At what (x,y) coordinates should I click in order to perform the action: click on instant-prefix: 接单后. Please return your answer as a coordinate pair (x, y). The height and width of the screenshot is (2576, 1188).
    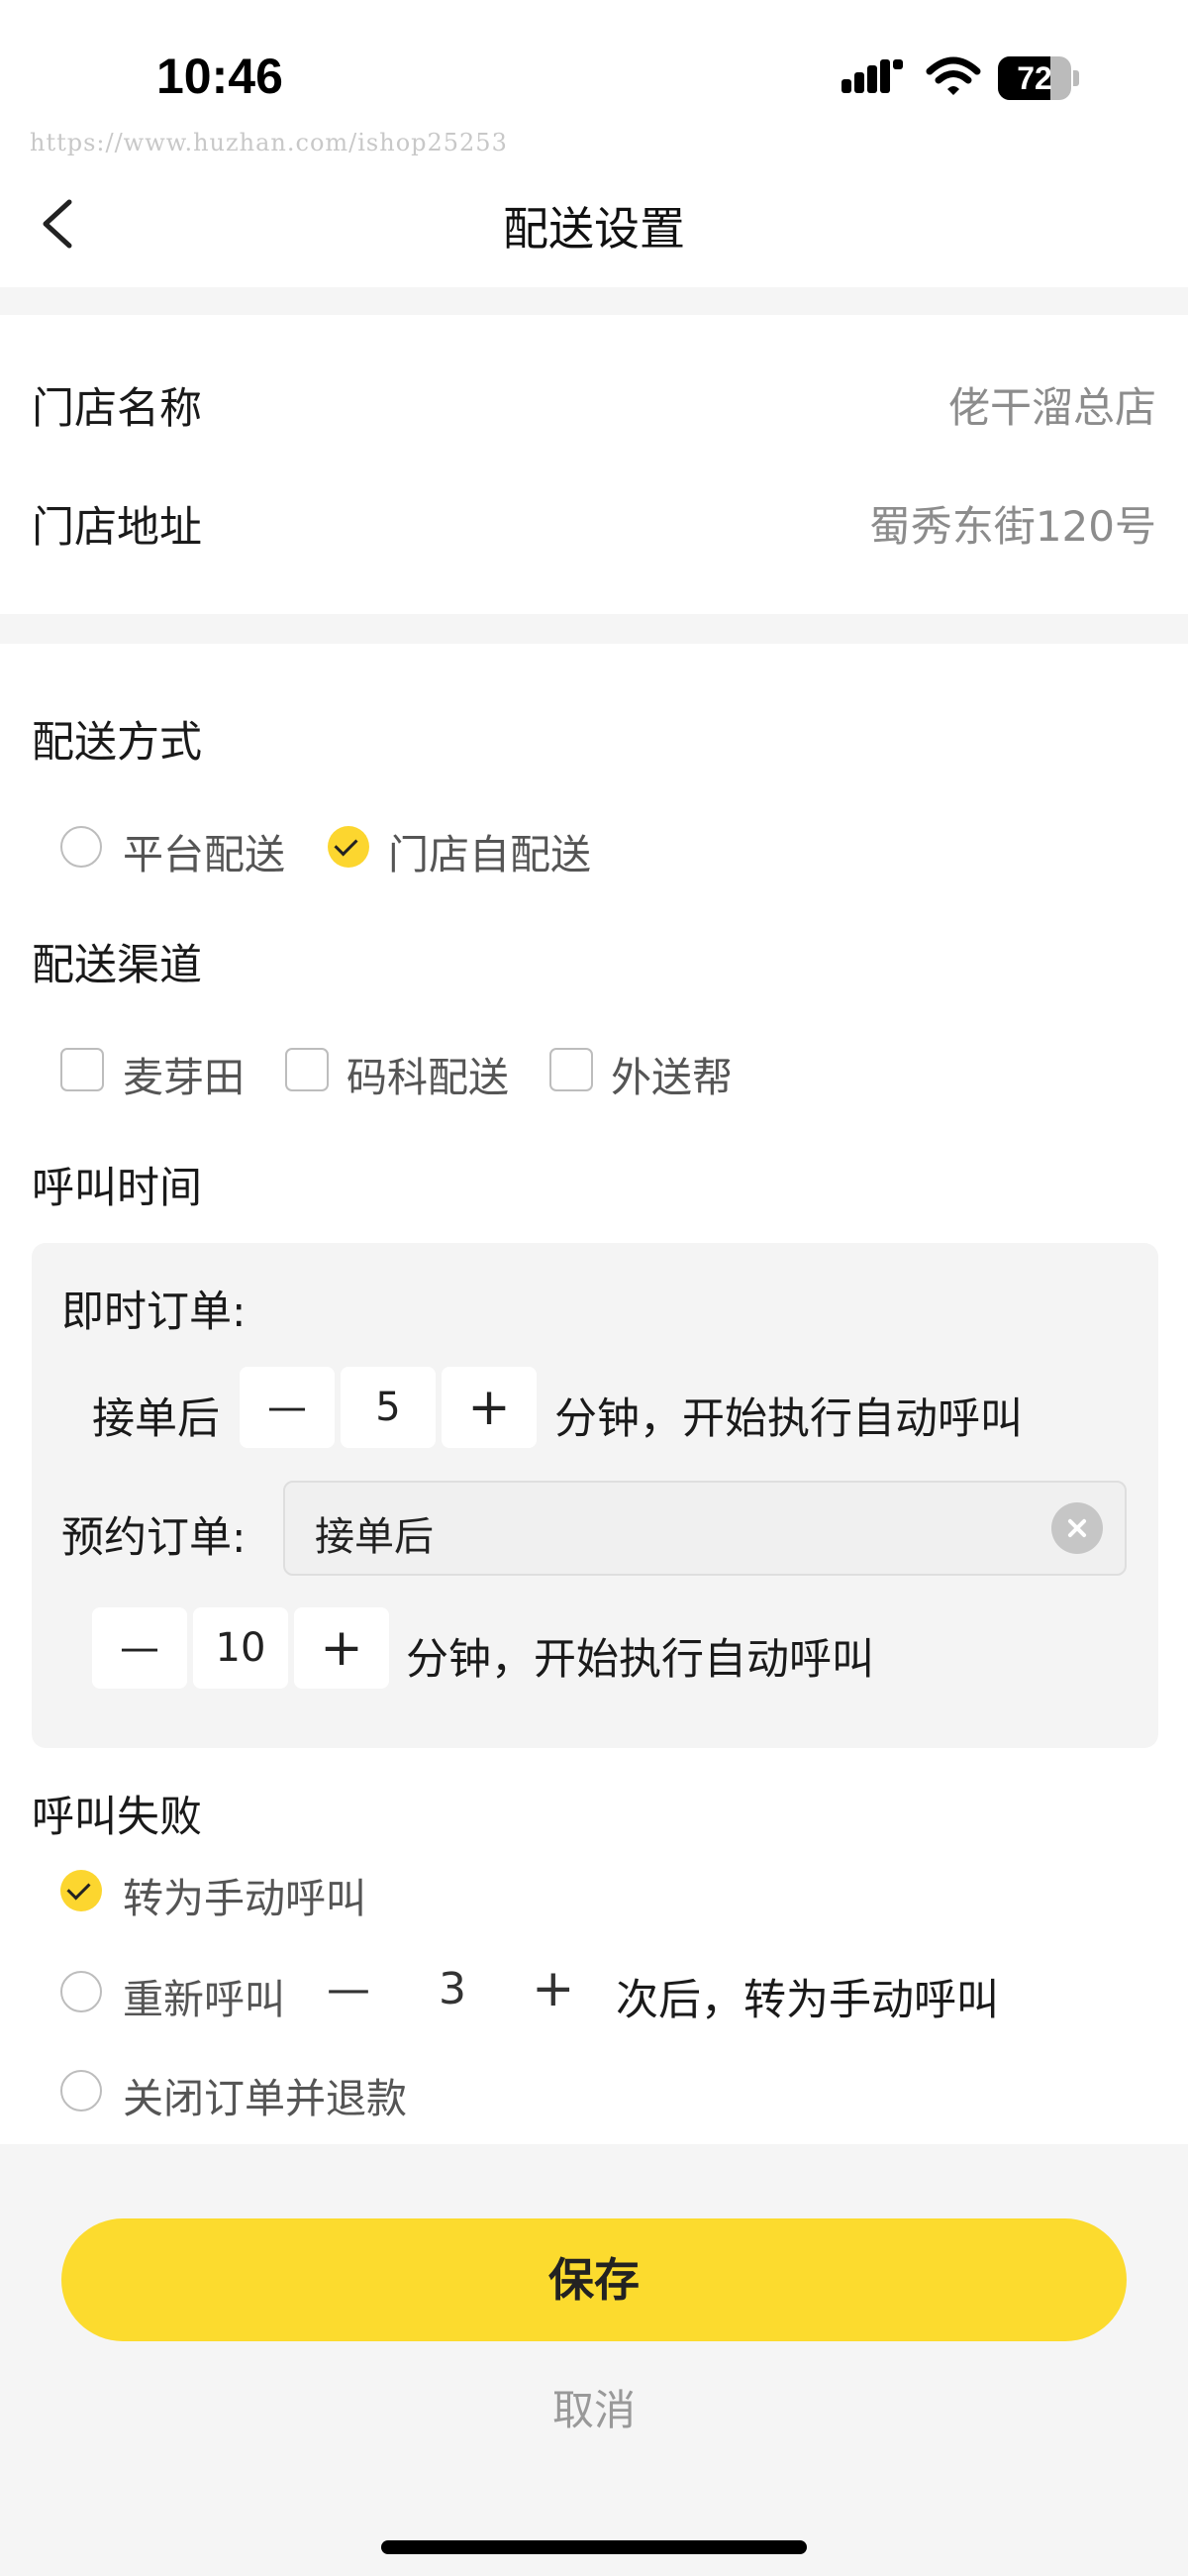
    Looking at the image, I should click on (156, 1419).